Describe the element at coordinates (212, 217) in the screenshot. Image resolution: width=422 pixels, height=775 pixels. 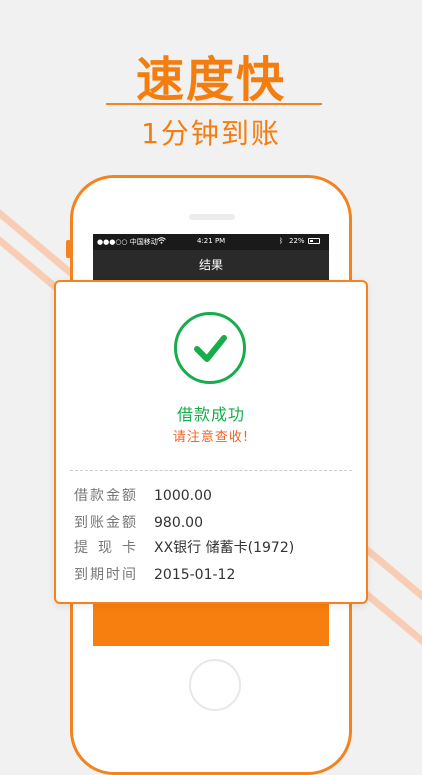
I see `phone-speaker` at that location.